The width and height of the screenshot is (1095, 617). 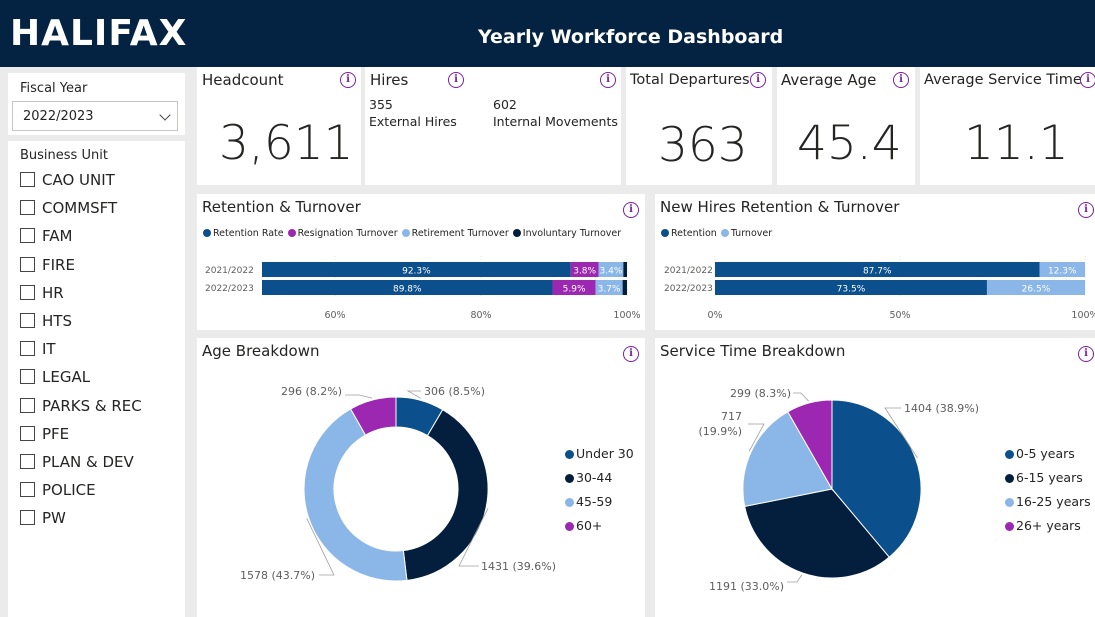 What do you see at coordinates (100, 293) in the screenshot?
I see `business-unit-item: HR` at bounding box center [100, 293].